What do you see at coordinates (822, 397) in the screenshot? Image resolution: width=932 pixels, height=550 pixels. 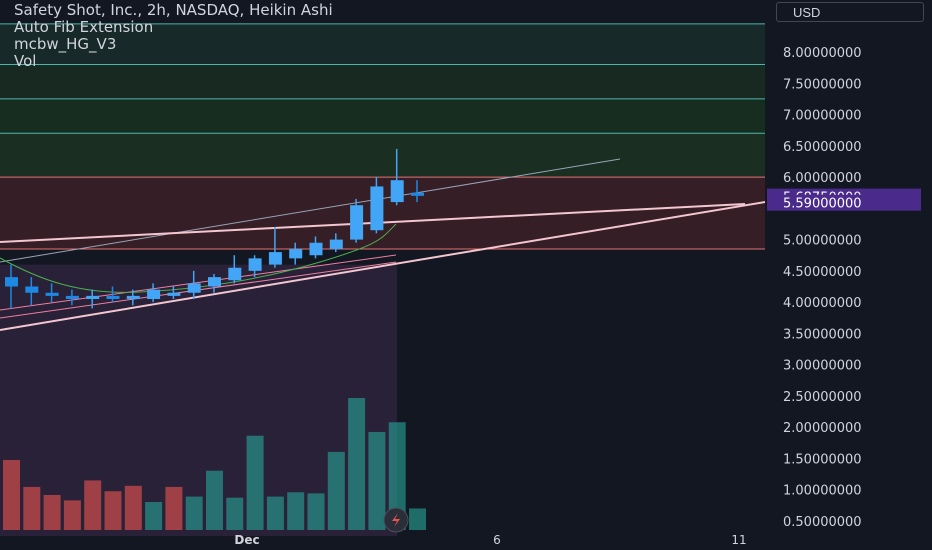 I see `price-tick-label: 2.50000000` at bounding box center [822, 397].